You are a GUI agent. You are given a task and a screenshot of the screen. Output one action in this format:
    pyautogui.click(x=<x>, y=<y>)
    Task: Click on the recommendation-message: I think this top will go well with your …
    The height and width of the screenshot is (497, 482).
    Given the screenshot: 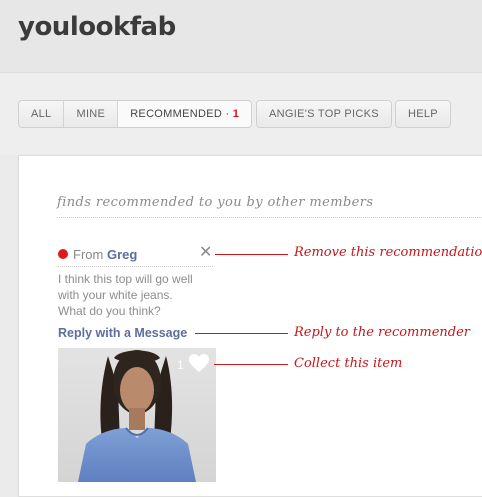 What is the action you would take?
    pyautogui.click(x=138, y=295)
    